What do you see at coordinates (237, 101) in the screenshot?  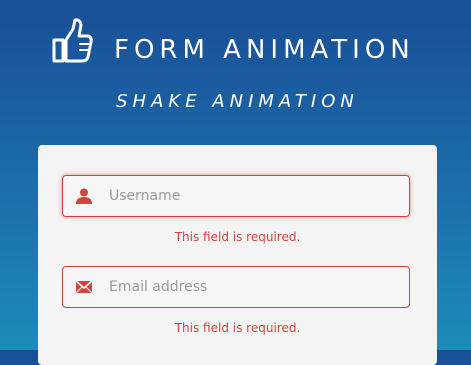 I see `page-subtitle: SHAKE ANIMATION` at bounding box center [237, 101].